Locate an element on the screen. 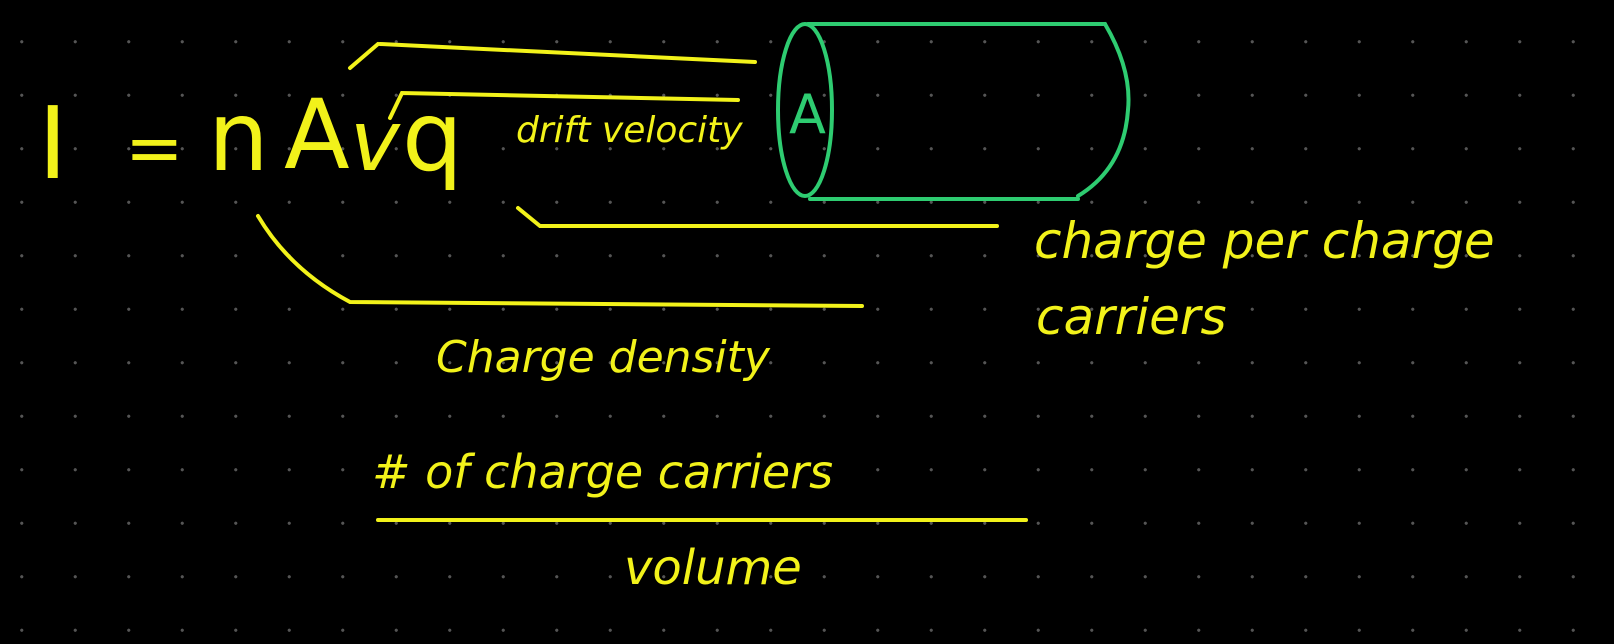 This screenshot has height=644, width=1614. fraction-numerator: # of charge carriers is located at coordinates (602, 472).